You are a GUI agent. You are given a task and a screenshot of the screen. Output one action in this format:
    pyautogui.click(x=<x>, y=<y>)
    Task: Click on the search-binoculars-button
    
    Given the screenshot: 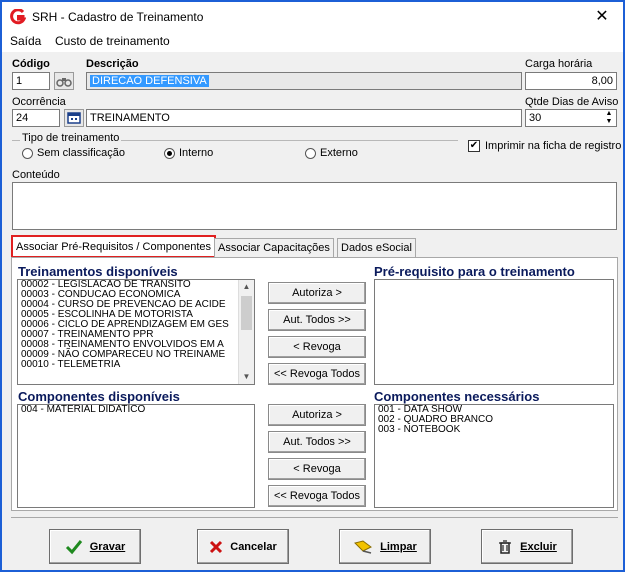 What is the action you would take?
    pyautogui.click(x=64, y=81)
    